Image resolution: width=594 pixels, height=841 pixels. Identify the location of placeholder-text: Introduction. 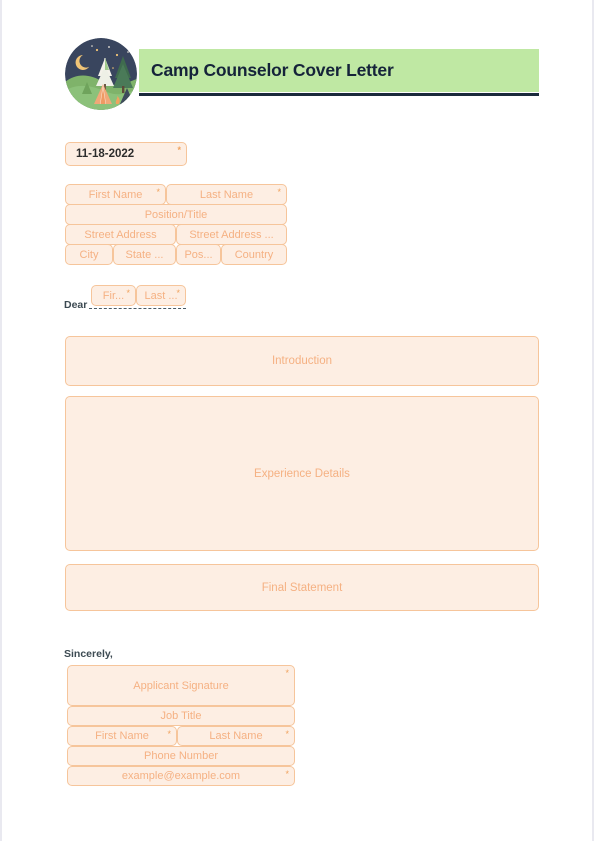
(302, 361).